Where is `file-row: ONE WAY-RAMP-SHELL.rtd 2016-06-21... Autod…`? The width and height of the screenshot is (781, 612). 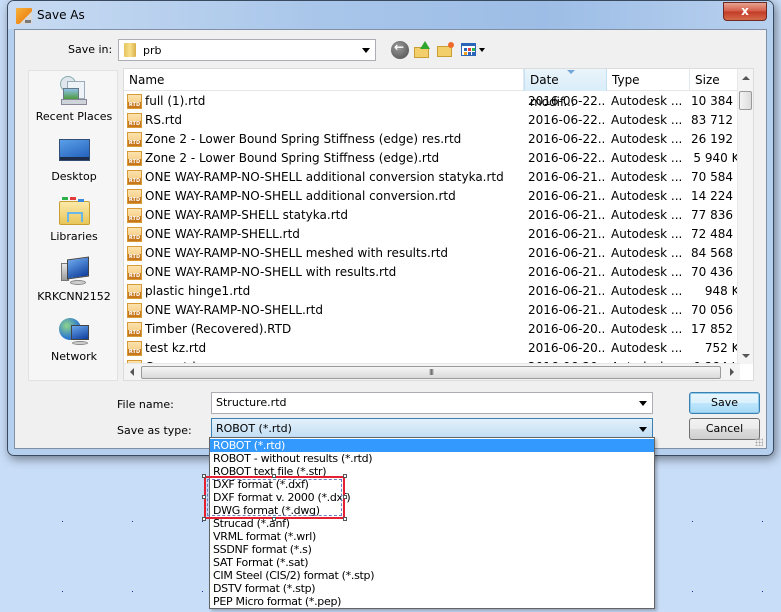
file-row: ONE WAY-RAMP-SHELL.rtd 2016-06-21... Autod… is located at coordinates (432, 234).